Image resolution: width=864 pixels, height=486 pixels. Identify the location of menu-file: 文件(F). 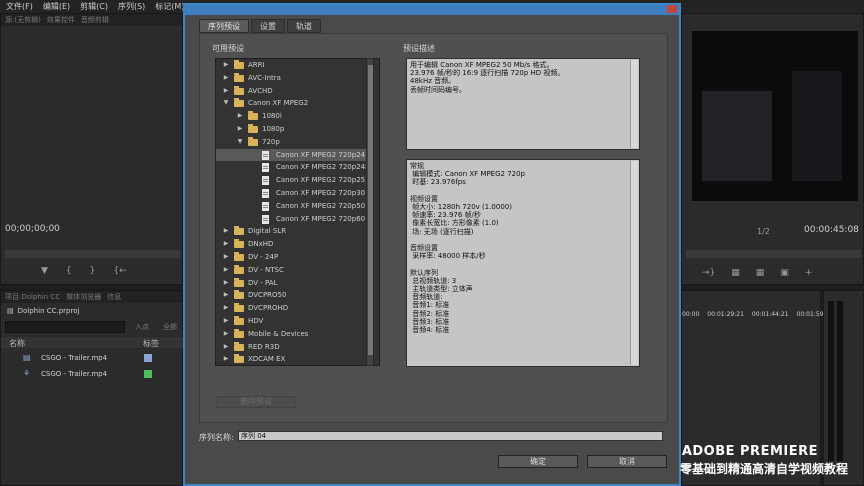
(19, 6).